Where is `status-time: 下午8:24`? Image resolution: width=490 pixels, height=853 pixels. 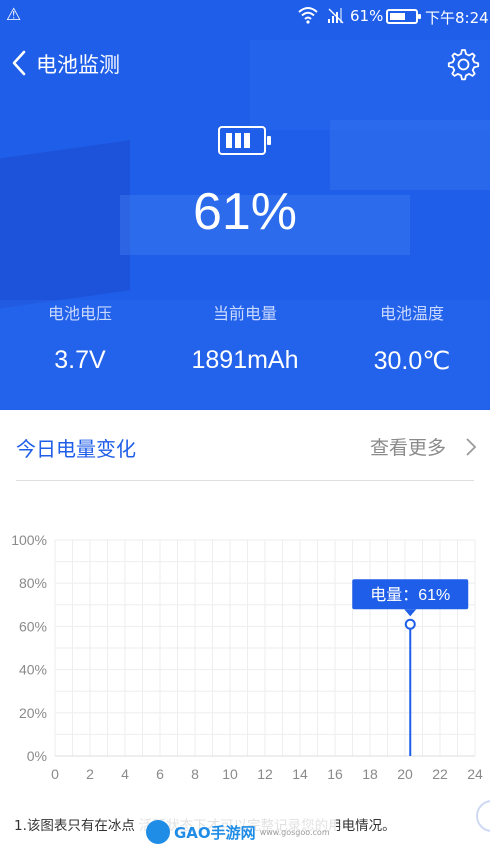 status-time: 下午8:24 is located at coordinates (457, 18).